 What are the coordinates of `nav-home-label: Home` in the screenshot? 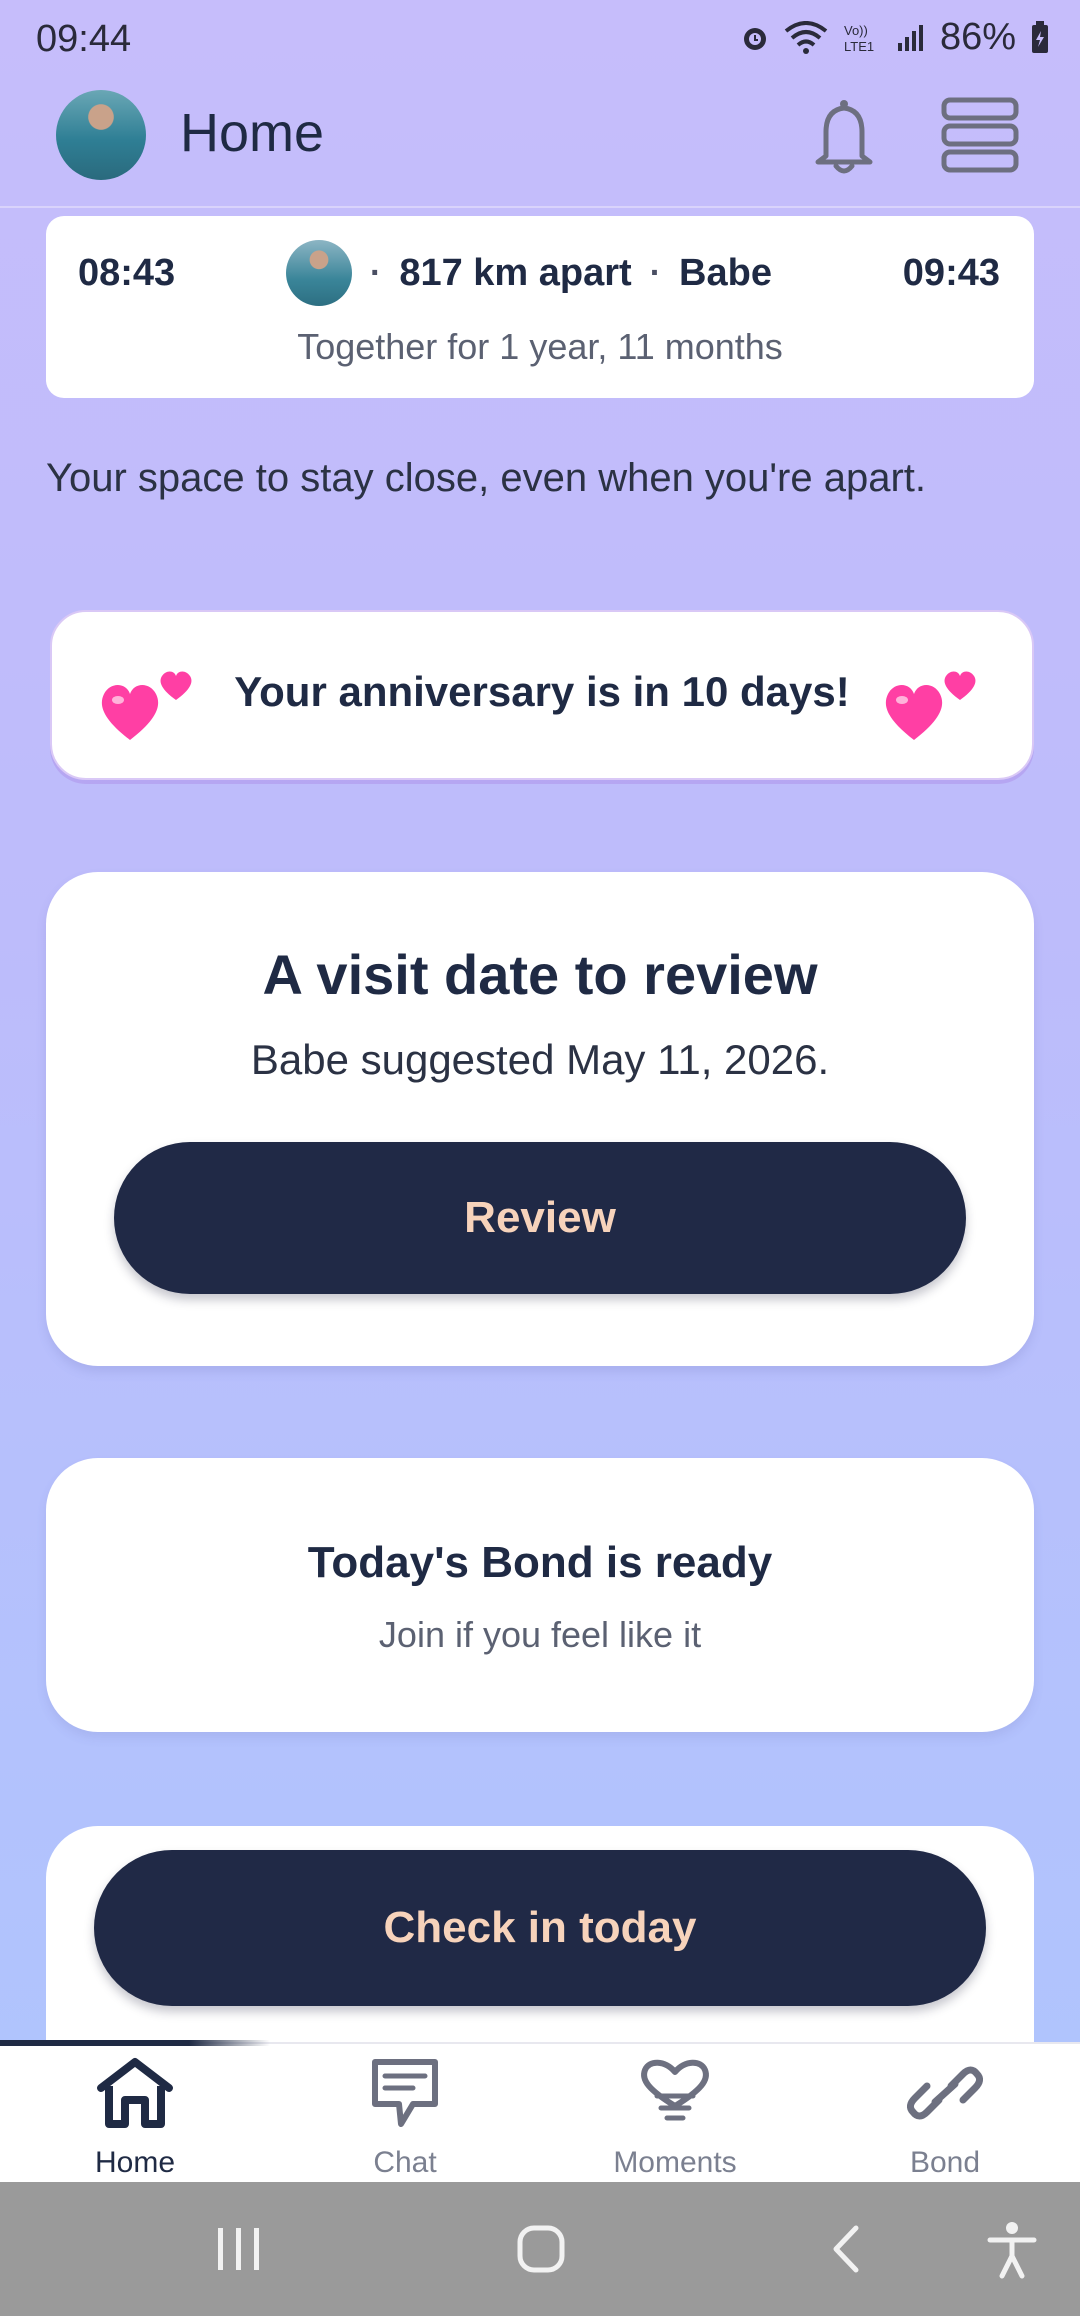 It's located at (135, 2162).